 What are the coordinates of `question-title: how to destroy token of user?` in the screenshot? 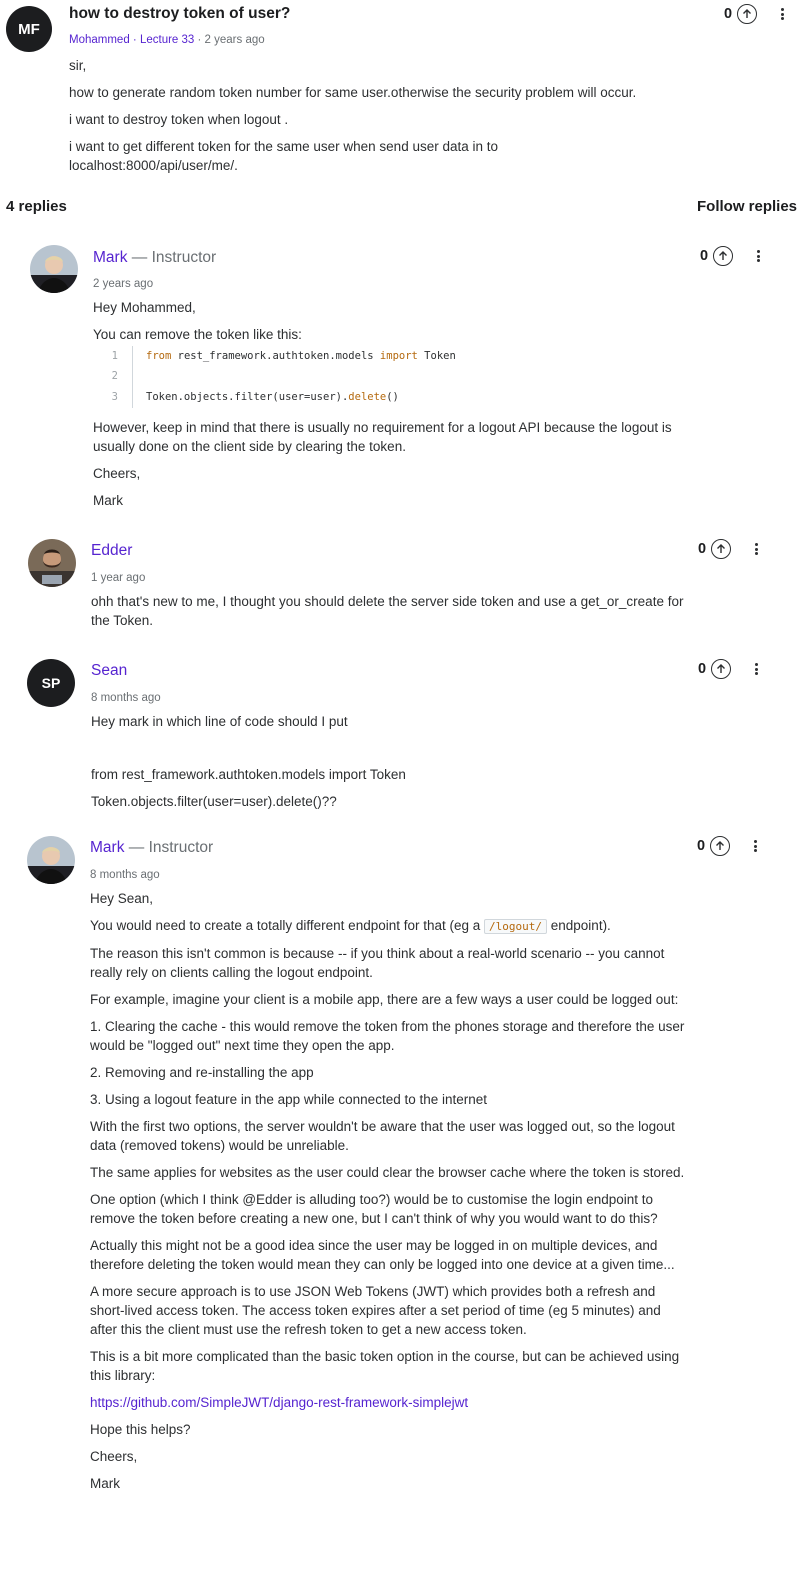 It's located at (180, 13).